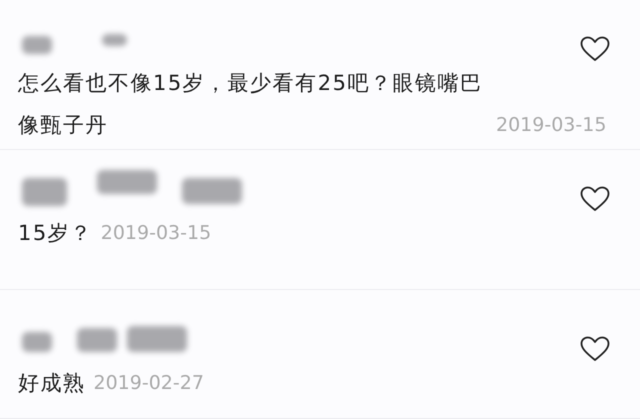  I want to click on comment-date: 2019-02-27, so click(149, 383).